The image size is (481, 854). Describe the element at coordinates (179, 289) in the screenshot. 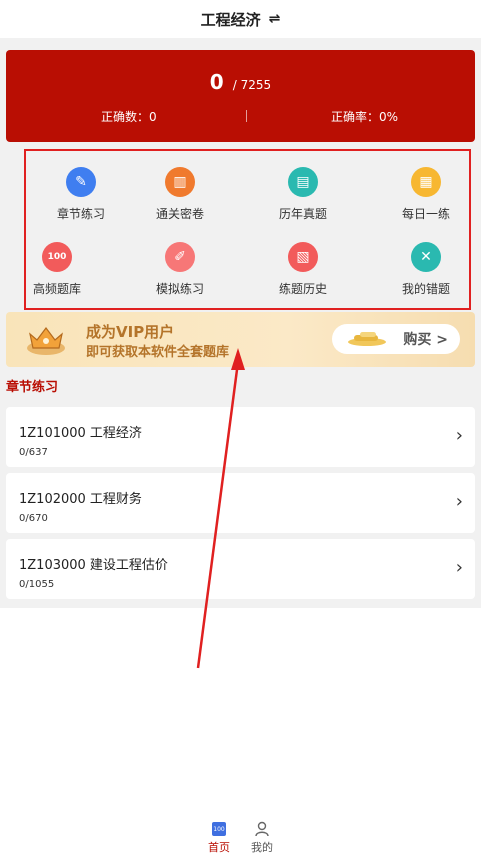

I see `grid-item-label: 模拟练习` at that location.